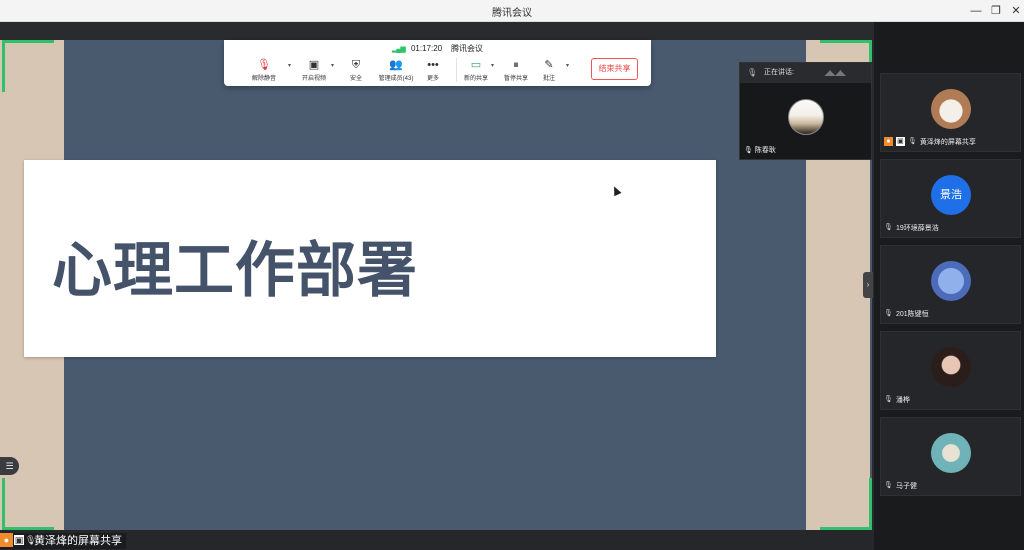 The height and width of the screenshot is (550, 1024). I want to click on bottom-bar: ● ▣ 🎙黄泽烽的屏幕共享, so click(437, 540).